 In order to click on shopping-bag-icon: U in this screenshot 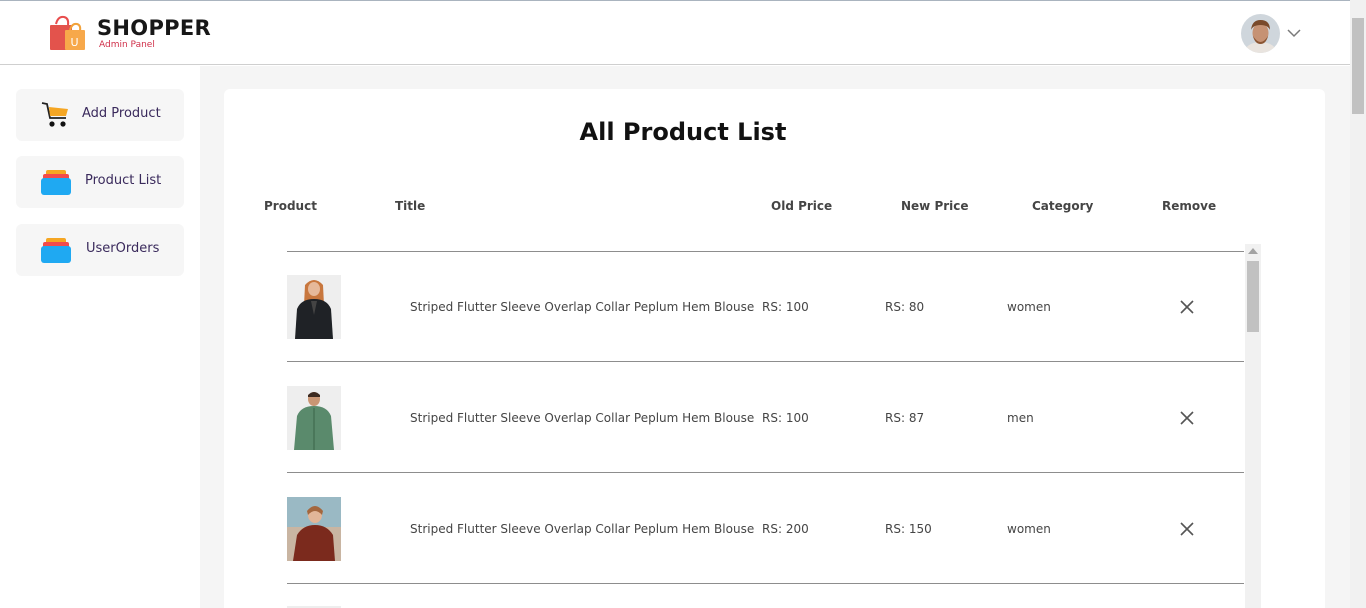, I will do `click(68, 33)`.